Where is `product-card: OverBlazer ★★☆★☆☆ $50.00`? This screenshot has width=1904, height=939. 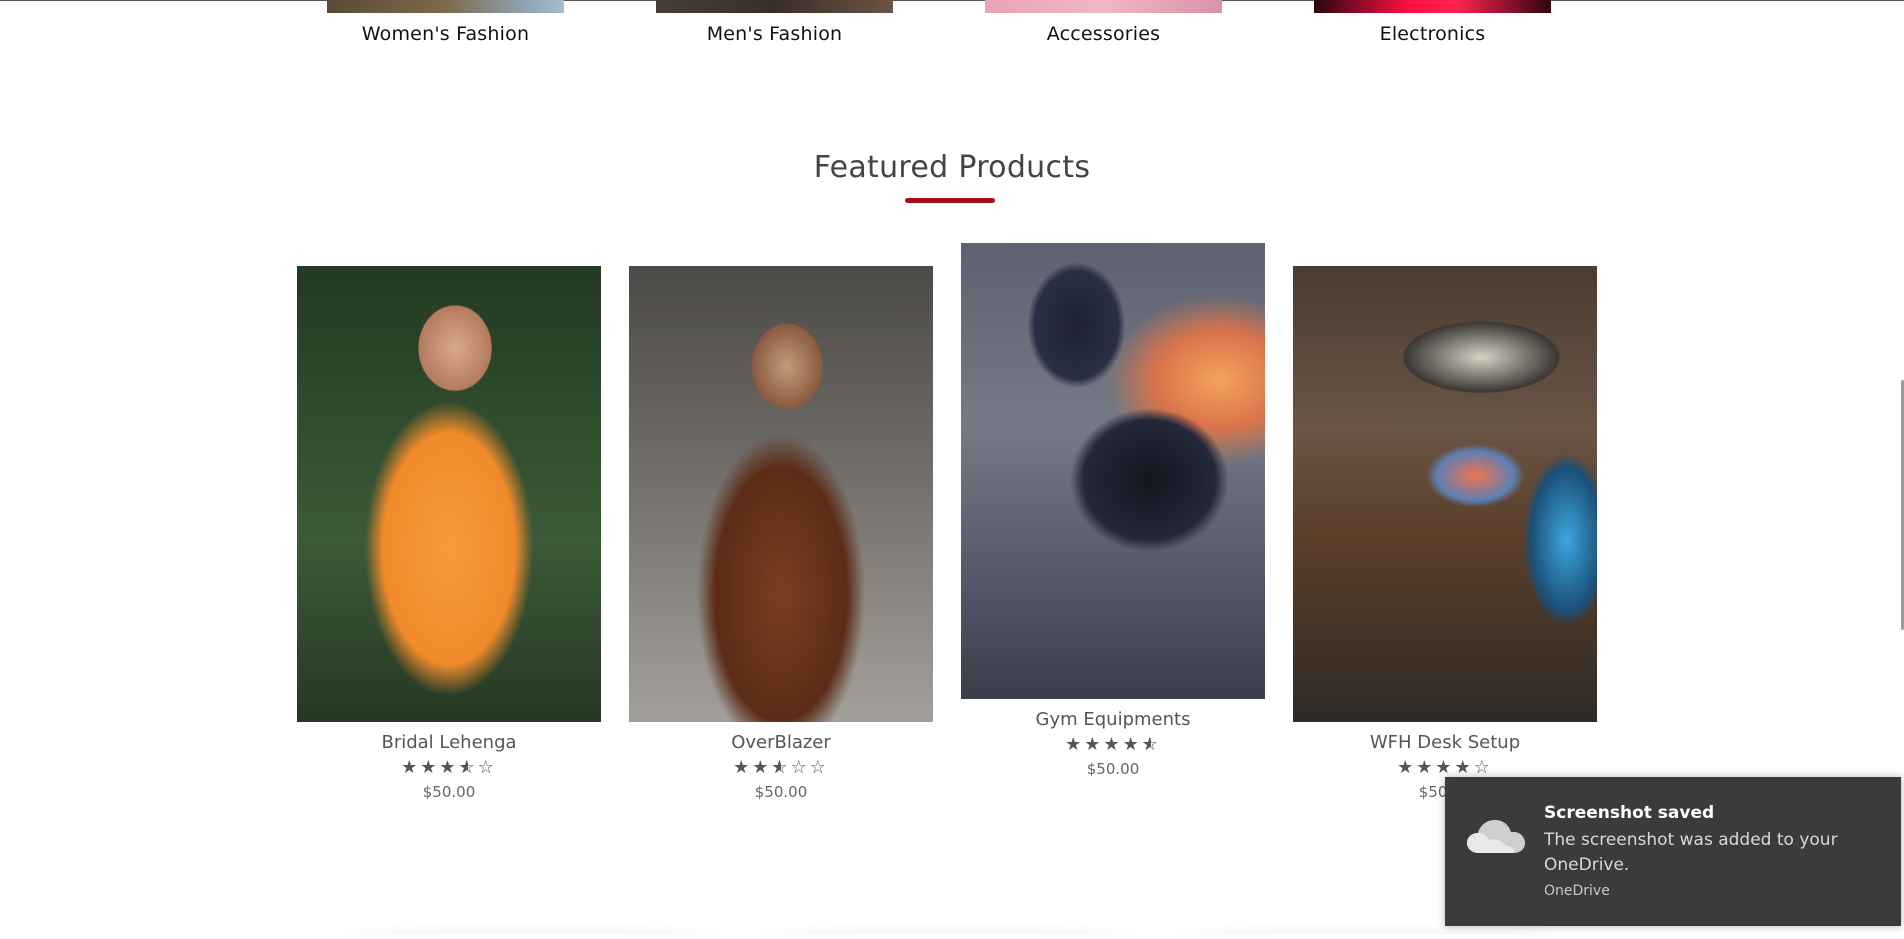
product-card: OverBlazer ★★☆★☆☆ $50.00 is located at coordinates (781, 533).